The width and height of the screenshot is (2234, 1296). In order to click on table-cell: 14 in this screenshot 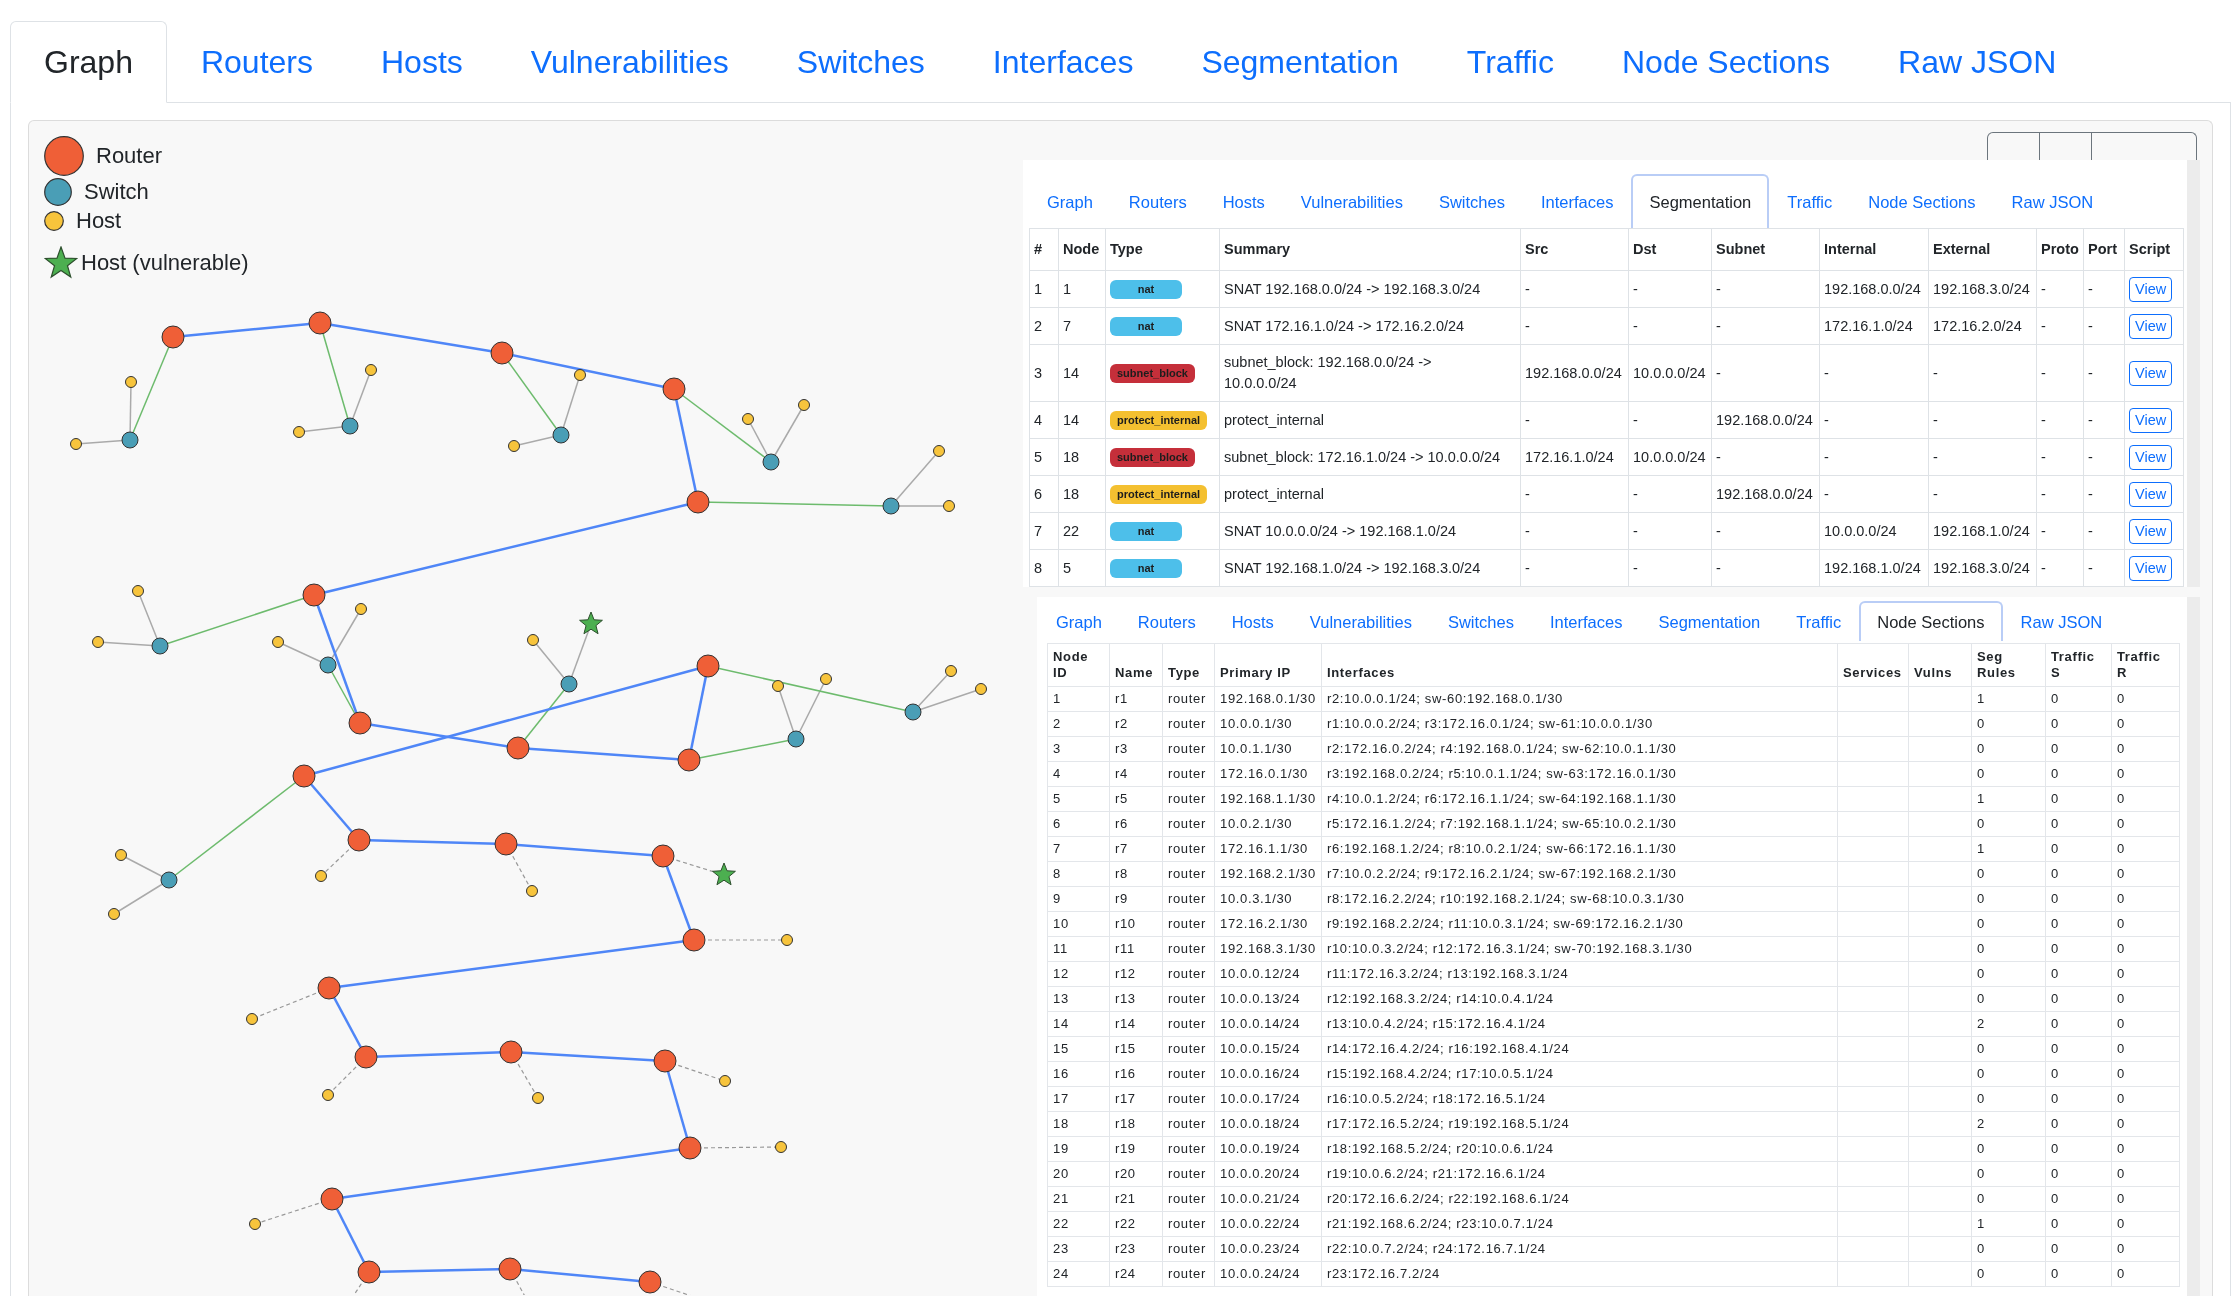, I will do `click(1082, 420)`.